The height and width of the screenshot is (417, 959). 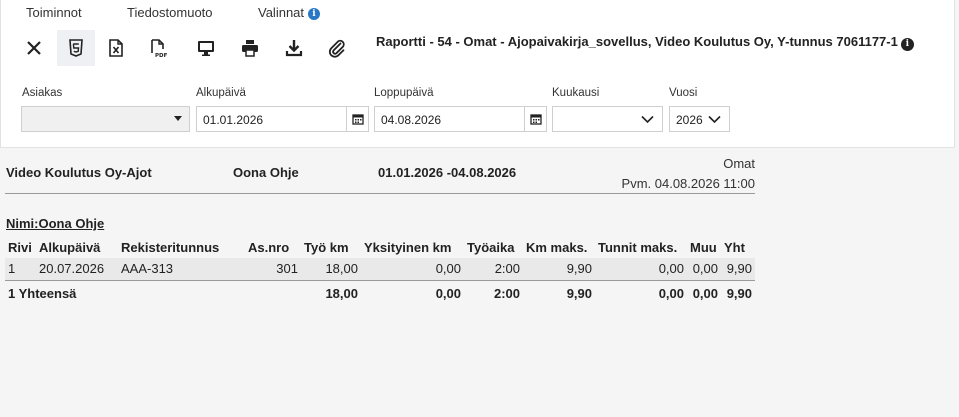 I want to click on kuukausi-label: Kuukausi, so click(x=576, y=93).